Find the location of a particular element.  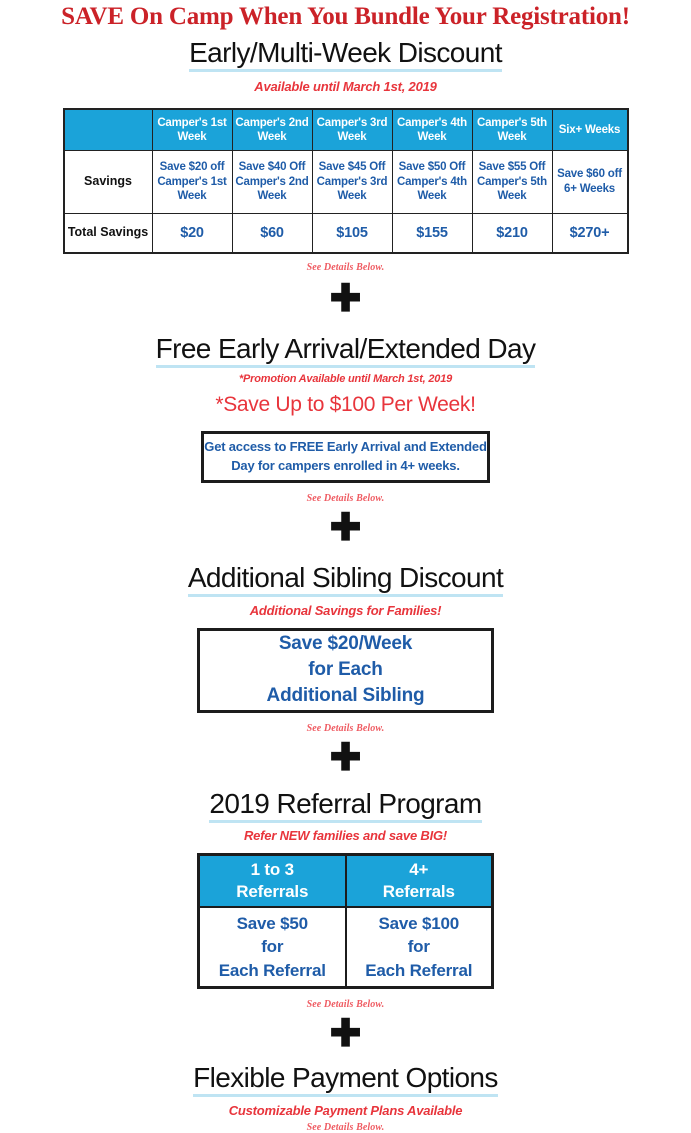

early-multi-week-title-text: Early/Multi-Week Discount is located at coordinates (346, 54).